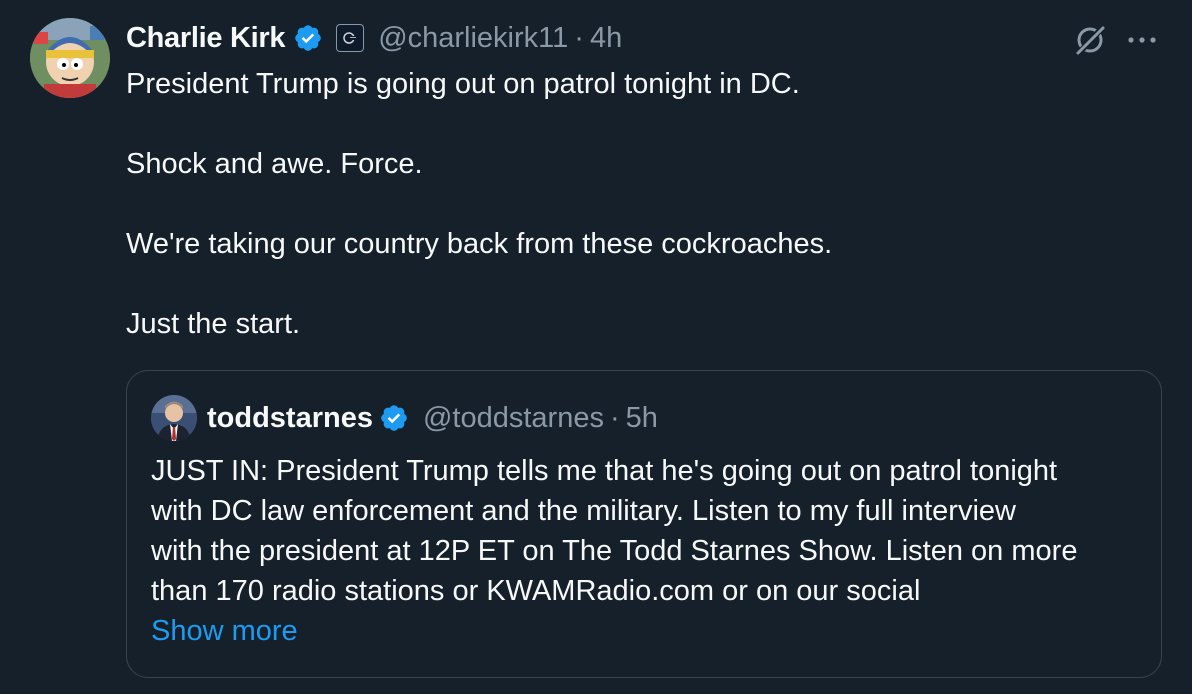 The width and height of the screenshot is (1192, 694). I want to click on tweet-text-line: Just the start., so click(213, 324).